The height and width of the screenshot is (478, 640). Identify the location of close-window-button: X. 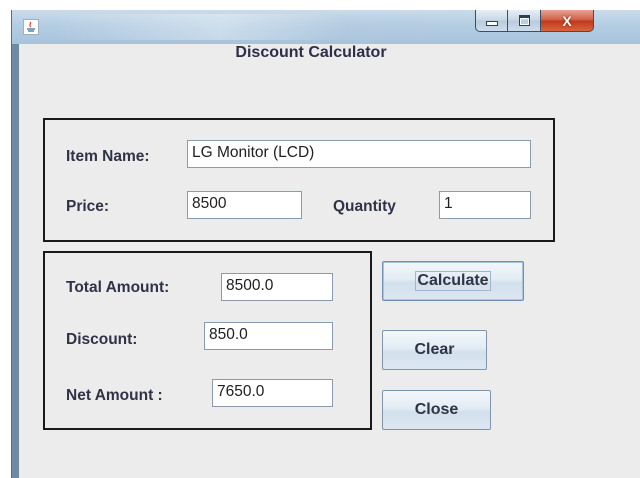
(567, 21).